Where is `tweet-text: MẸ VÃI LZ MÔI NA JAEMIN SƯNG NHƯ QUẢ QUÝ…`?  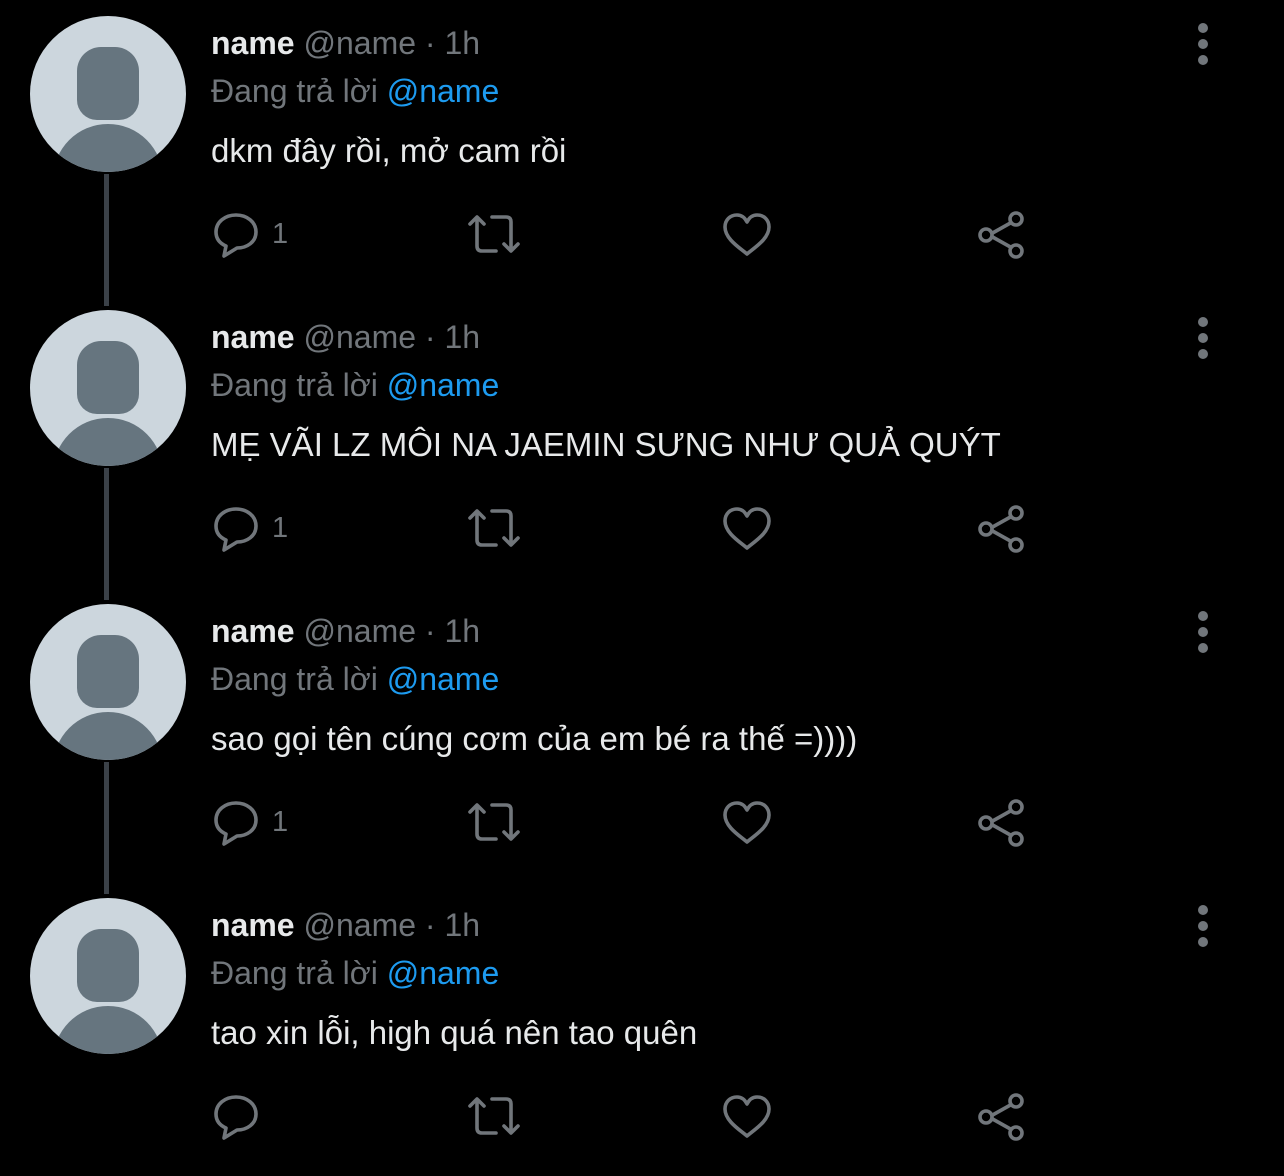
tweet-text: MẸ VÃI LZ MÔI NA JAEMIN SƯNG NHƯ QUẢ QUÝ… is located at coordinates (606, 444).